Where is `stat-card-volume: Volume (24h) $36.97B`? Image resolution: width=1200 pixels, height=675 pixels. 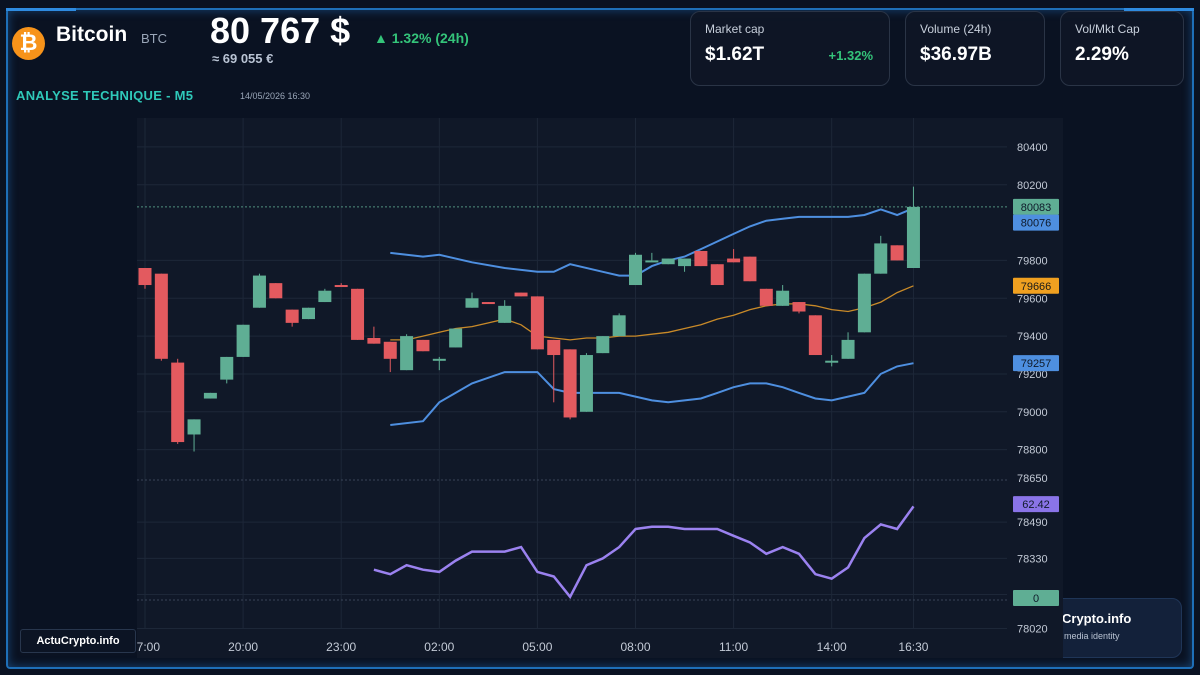 stat-card-volume: Volume (24h) $36.97B is located at coordinates (975, 48).